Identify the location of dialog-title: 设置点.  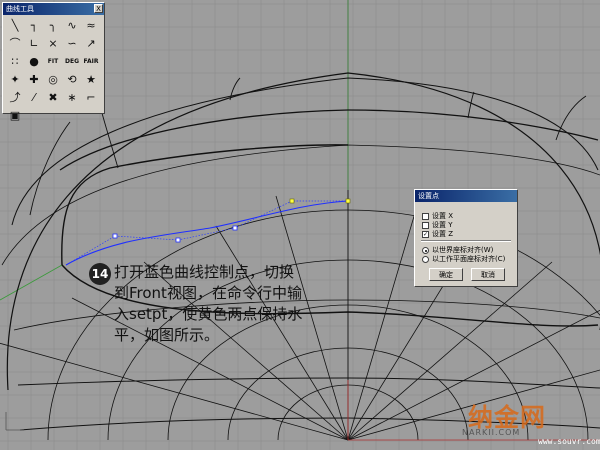
(428, 196).